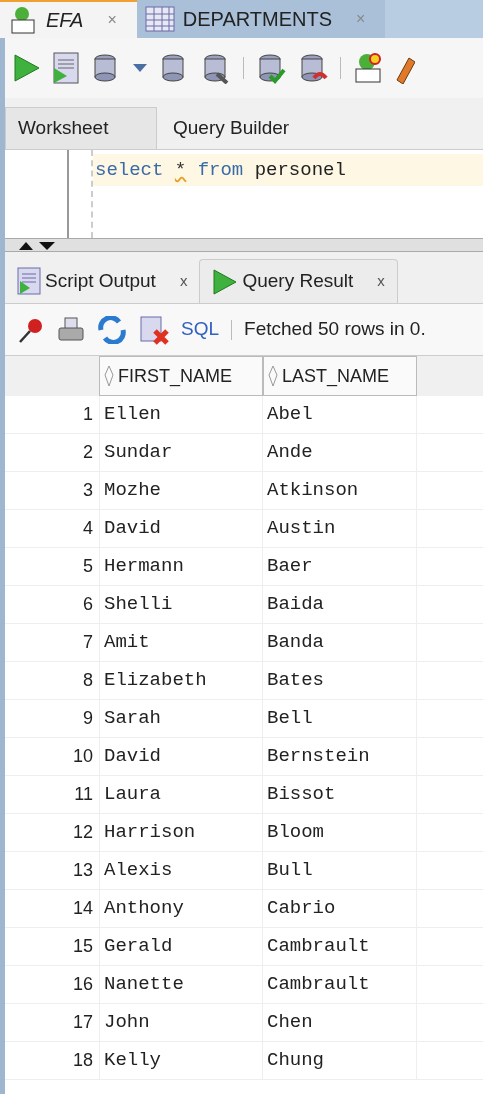  What do you see at coordinates (271, 68) in the screenshot?
I see `commit-icon` at bounding box center [271, 68].